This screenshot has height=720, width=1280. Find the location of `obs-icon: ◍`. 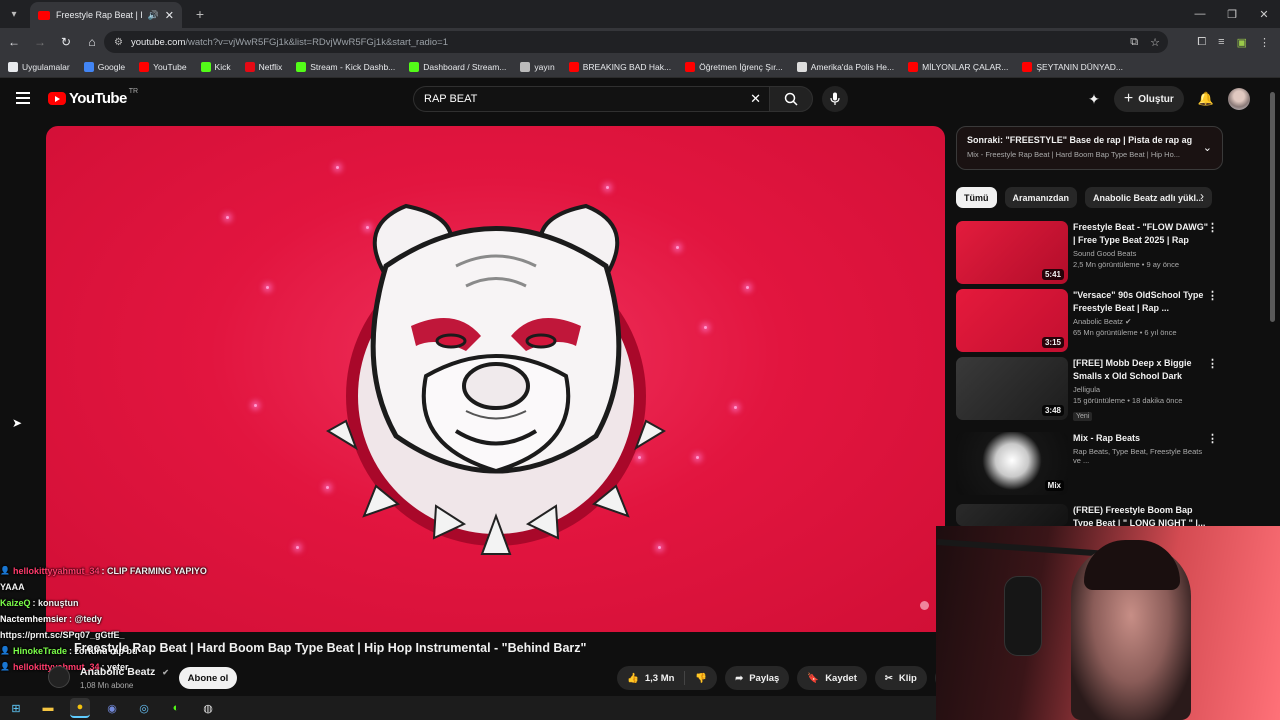

obs-icon: ◍ is located at coordinates (208, 708).